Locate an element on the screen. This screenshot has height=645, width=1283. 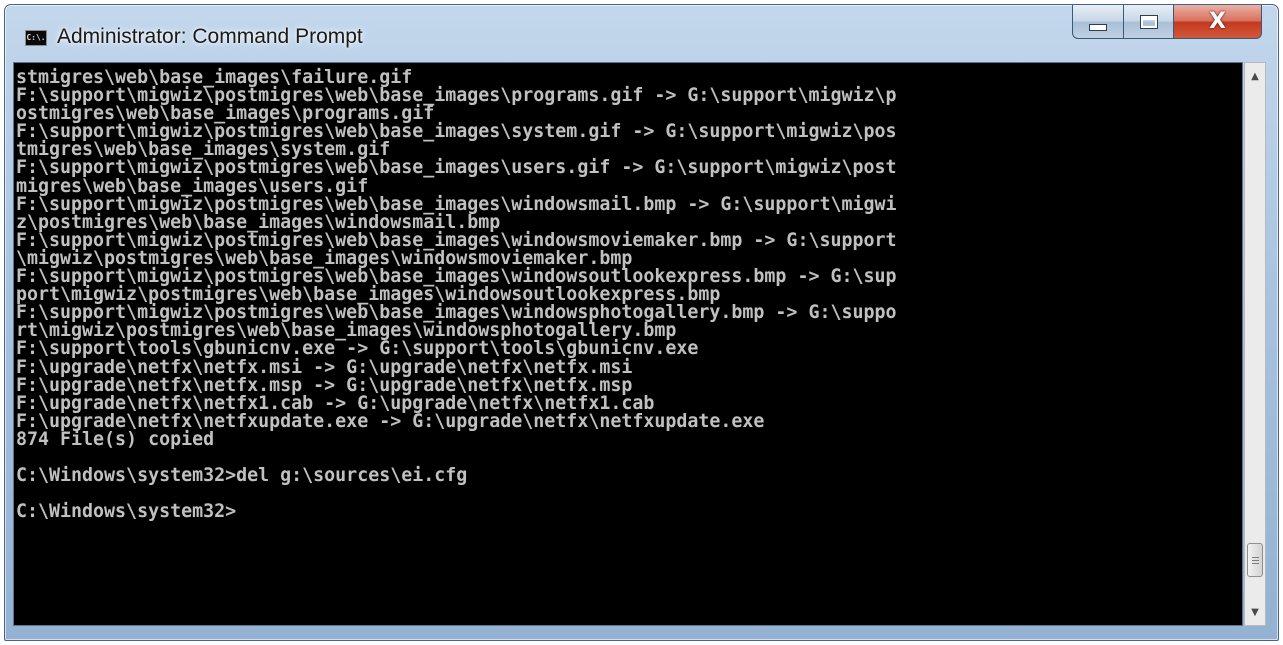
close-icon: X is located at coordinates (1217, 21).